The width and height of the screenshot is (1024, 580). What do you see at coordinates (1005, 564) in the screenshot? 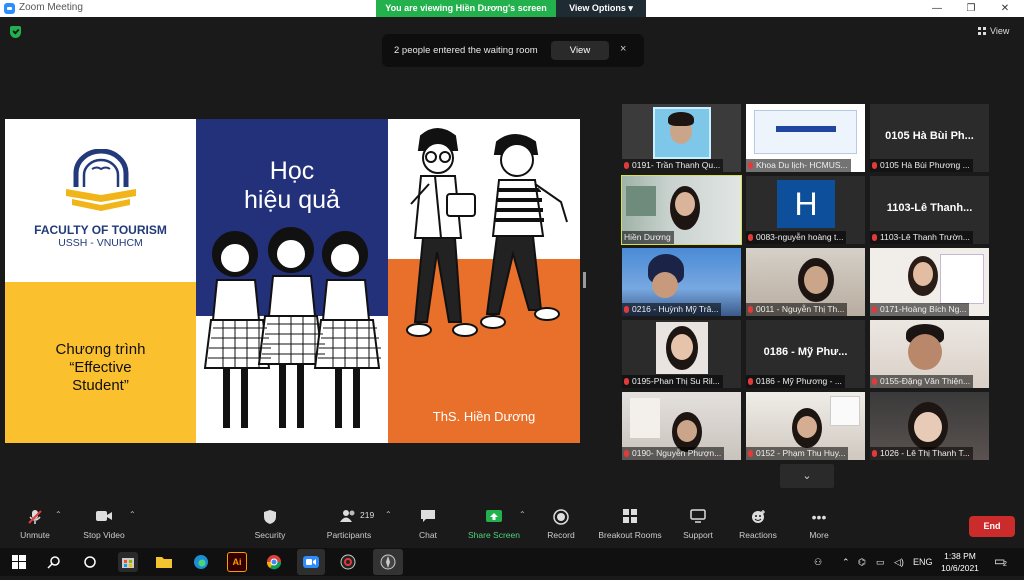
I see `notification-count-badge: 2` at bounding box center [1005, 564].